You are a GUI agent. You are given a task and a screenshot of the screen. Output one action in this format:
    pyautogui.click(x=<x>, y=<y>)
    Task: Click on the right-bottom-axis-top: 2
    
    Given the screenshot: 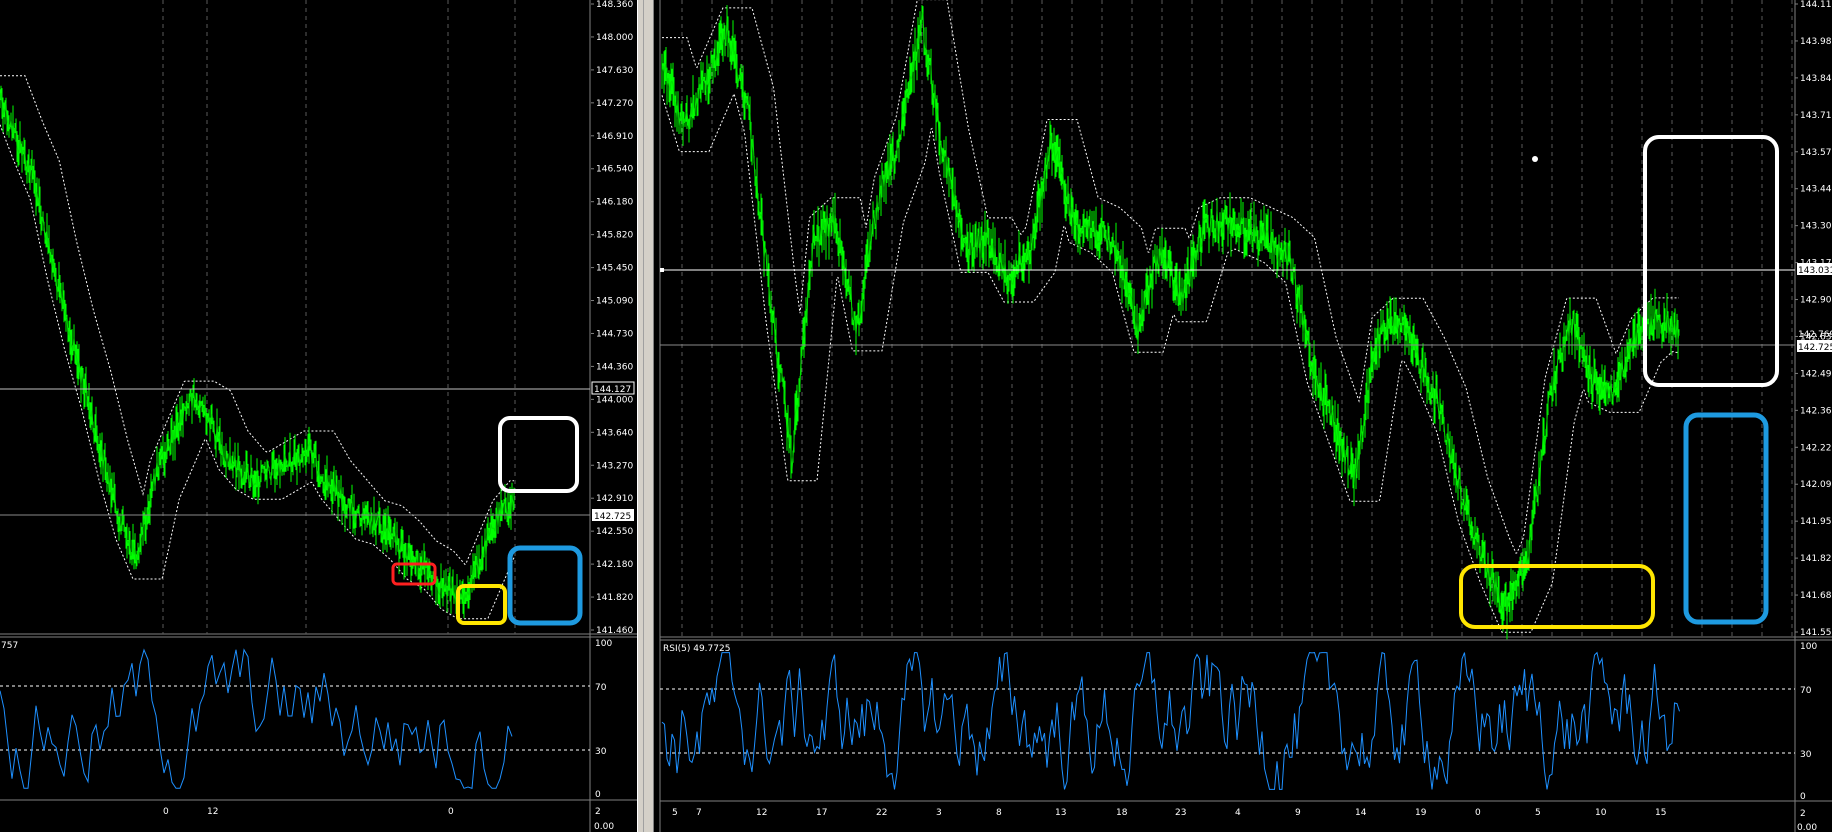 What is the action you would take?
    pyautogui.click(x=1803, y=814)
    